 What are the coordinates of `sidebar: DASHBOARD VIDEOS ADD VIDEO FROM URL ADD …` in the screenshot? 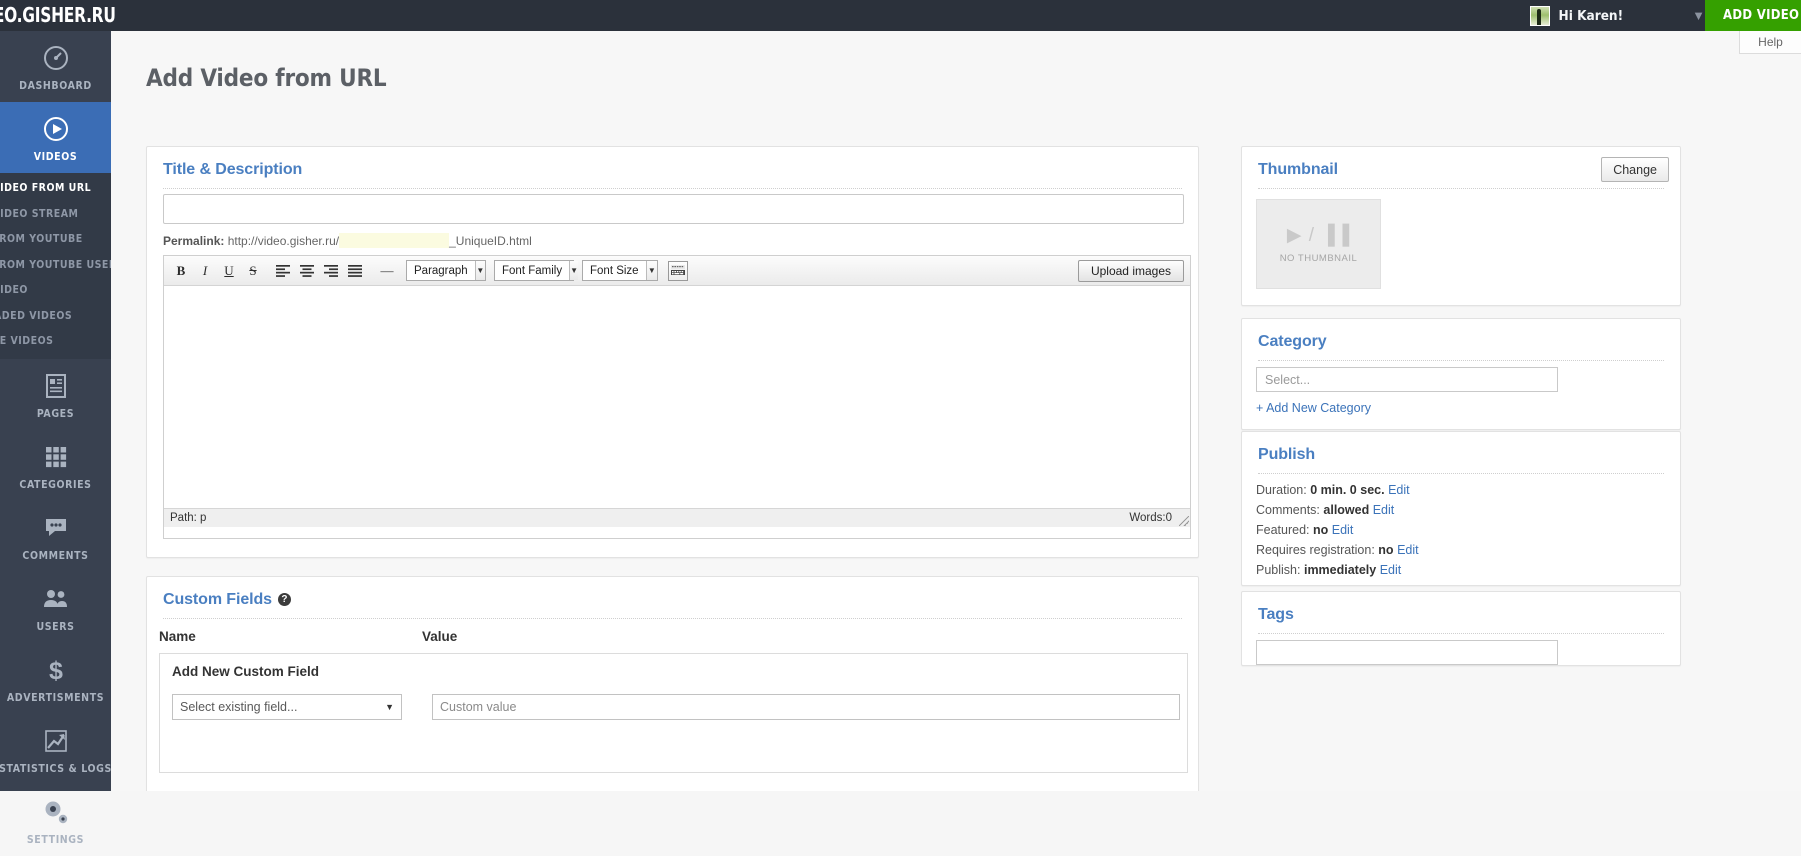 It's located at (55, 438).